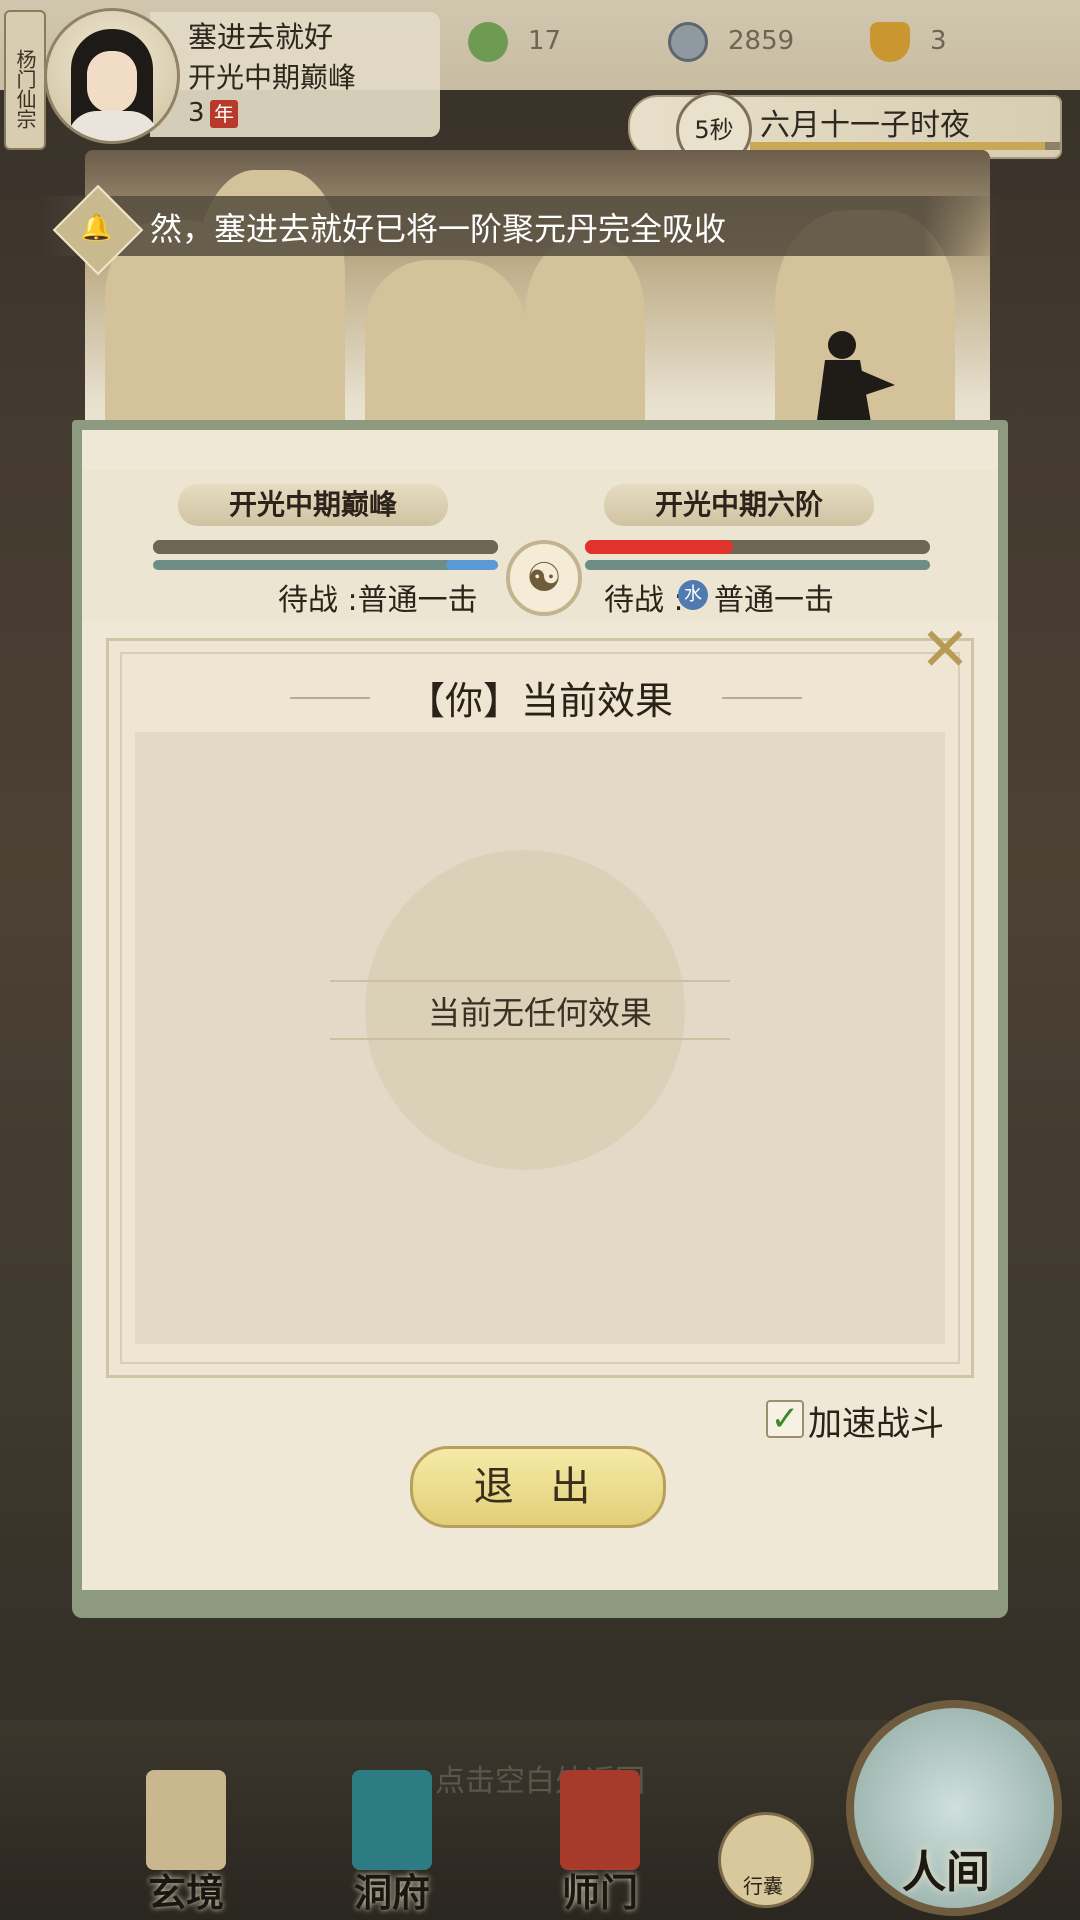  I want to click on time-progress-bar, so click(905, 146).